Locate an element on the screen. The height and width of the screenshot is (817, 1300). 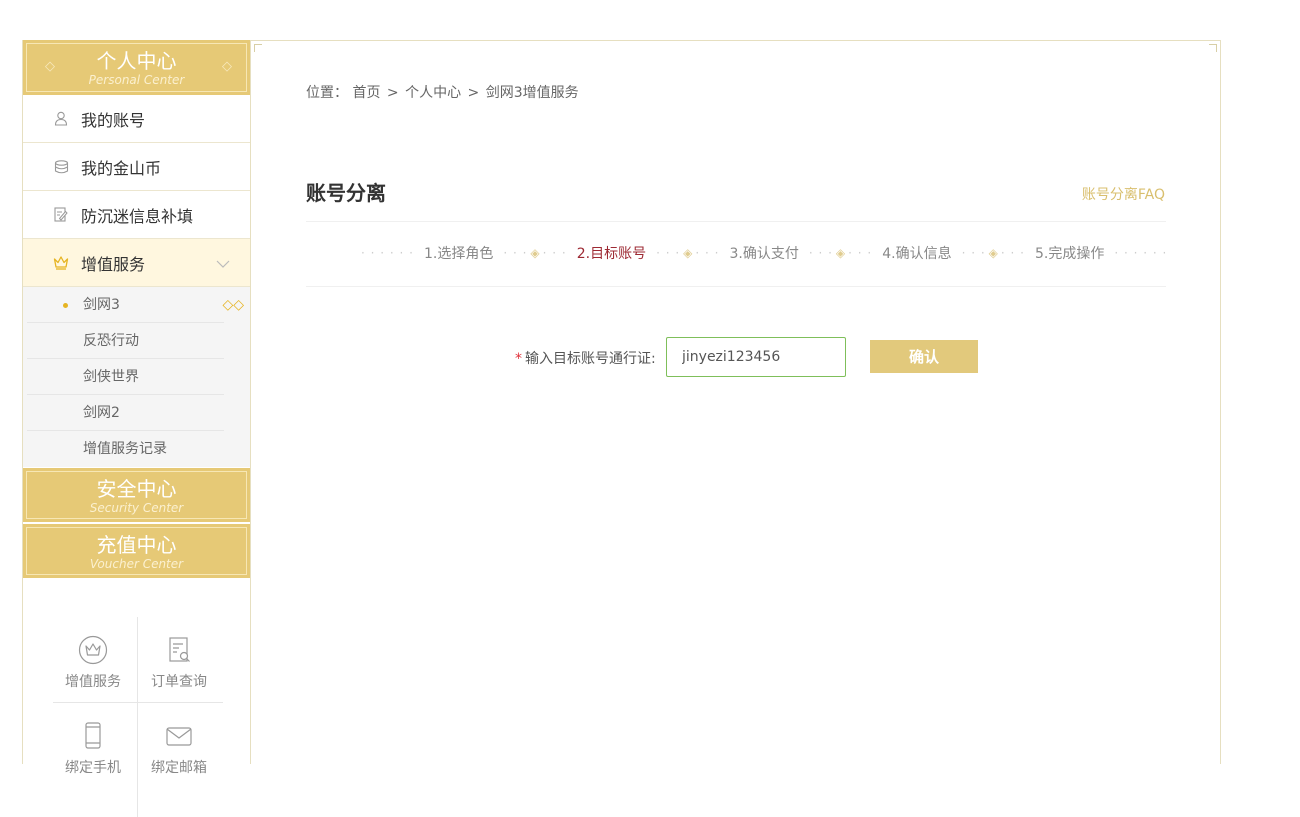
quick-link-value-added: 增值服务 is located at coordinates (93, 659).